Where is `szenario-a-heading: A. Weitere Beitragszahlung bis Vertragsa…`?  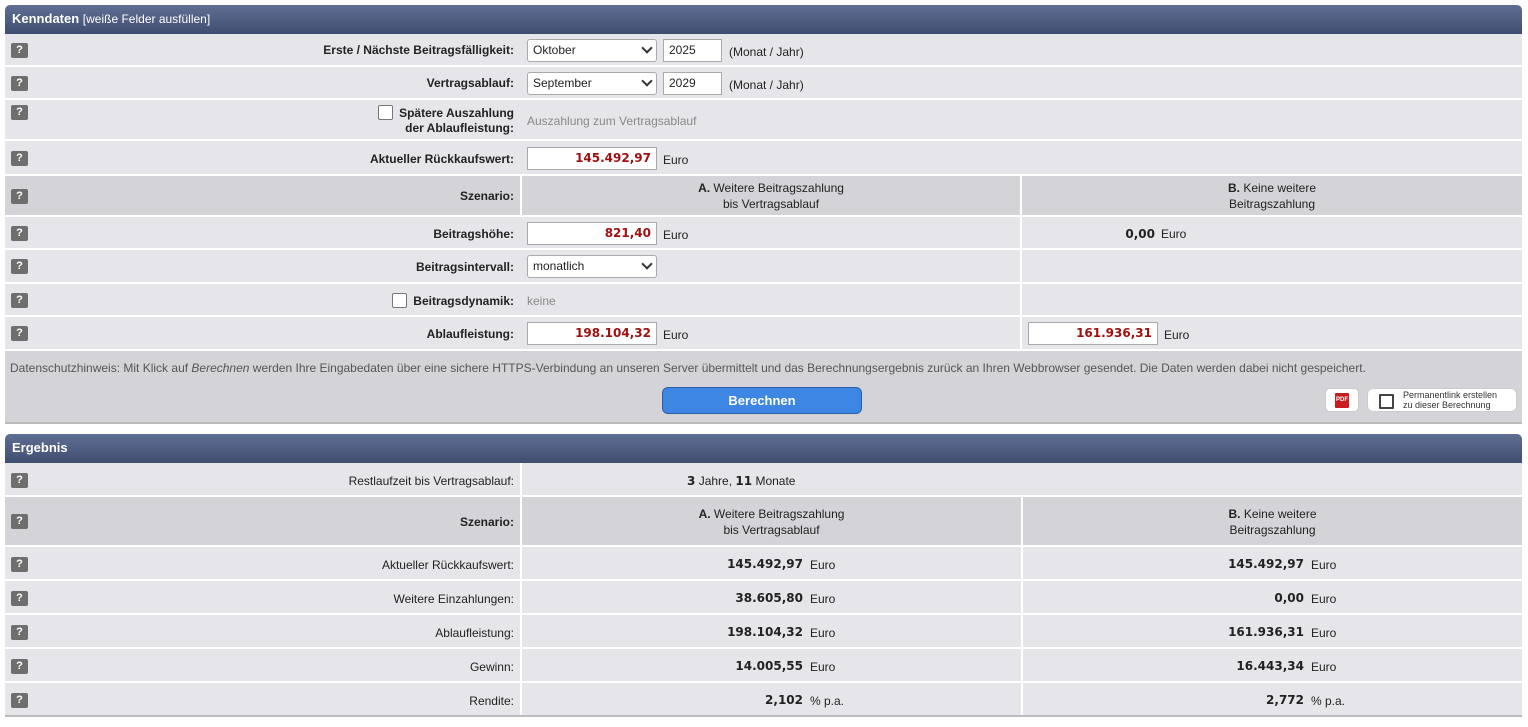
szenario-a-heading: A. Weitere Beitragszahlung bis Vertragsa… is located at coordinates (771, 196).